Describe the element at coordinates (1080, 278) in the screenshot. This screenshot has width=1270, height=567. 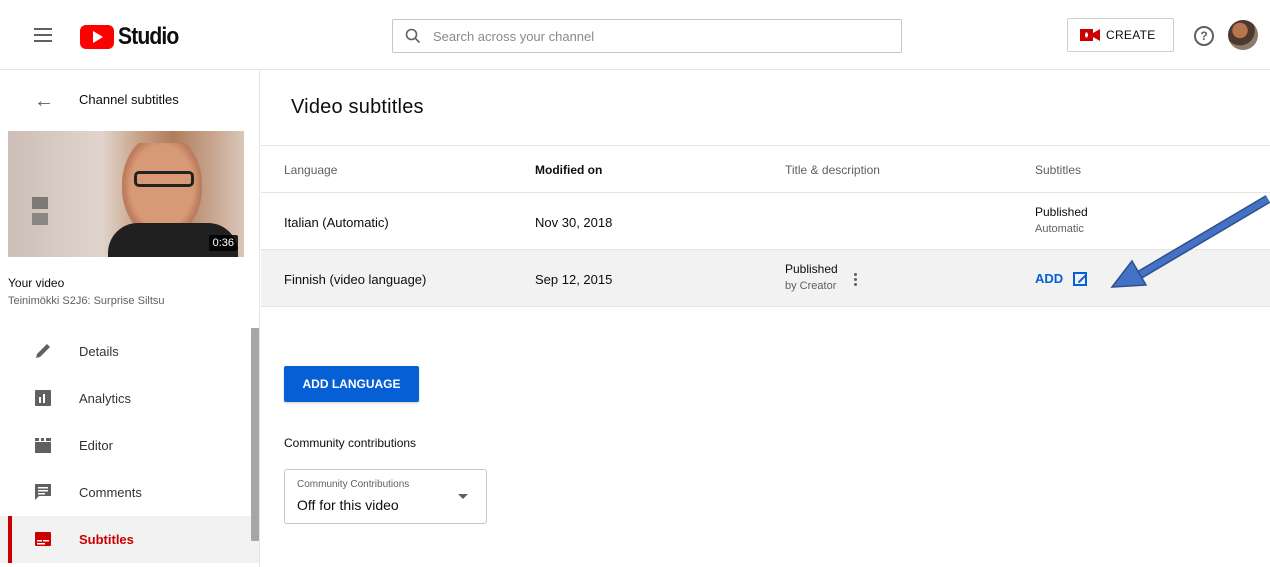
I see `open-external-icon` at that location.